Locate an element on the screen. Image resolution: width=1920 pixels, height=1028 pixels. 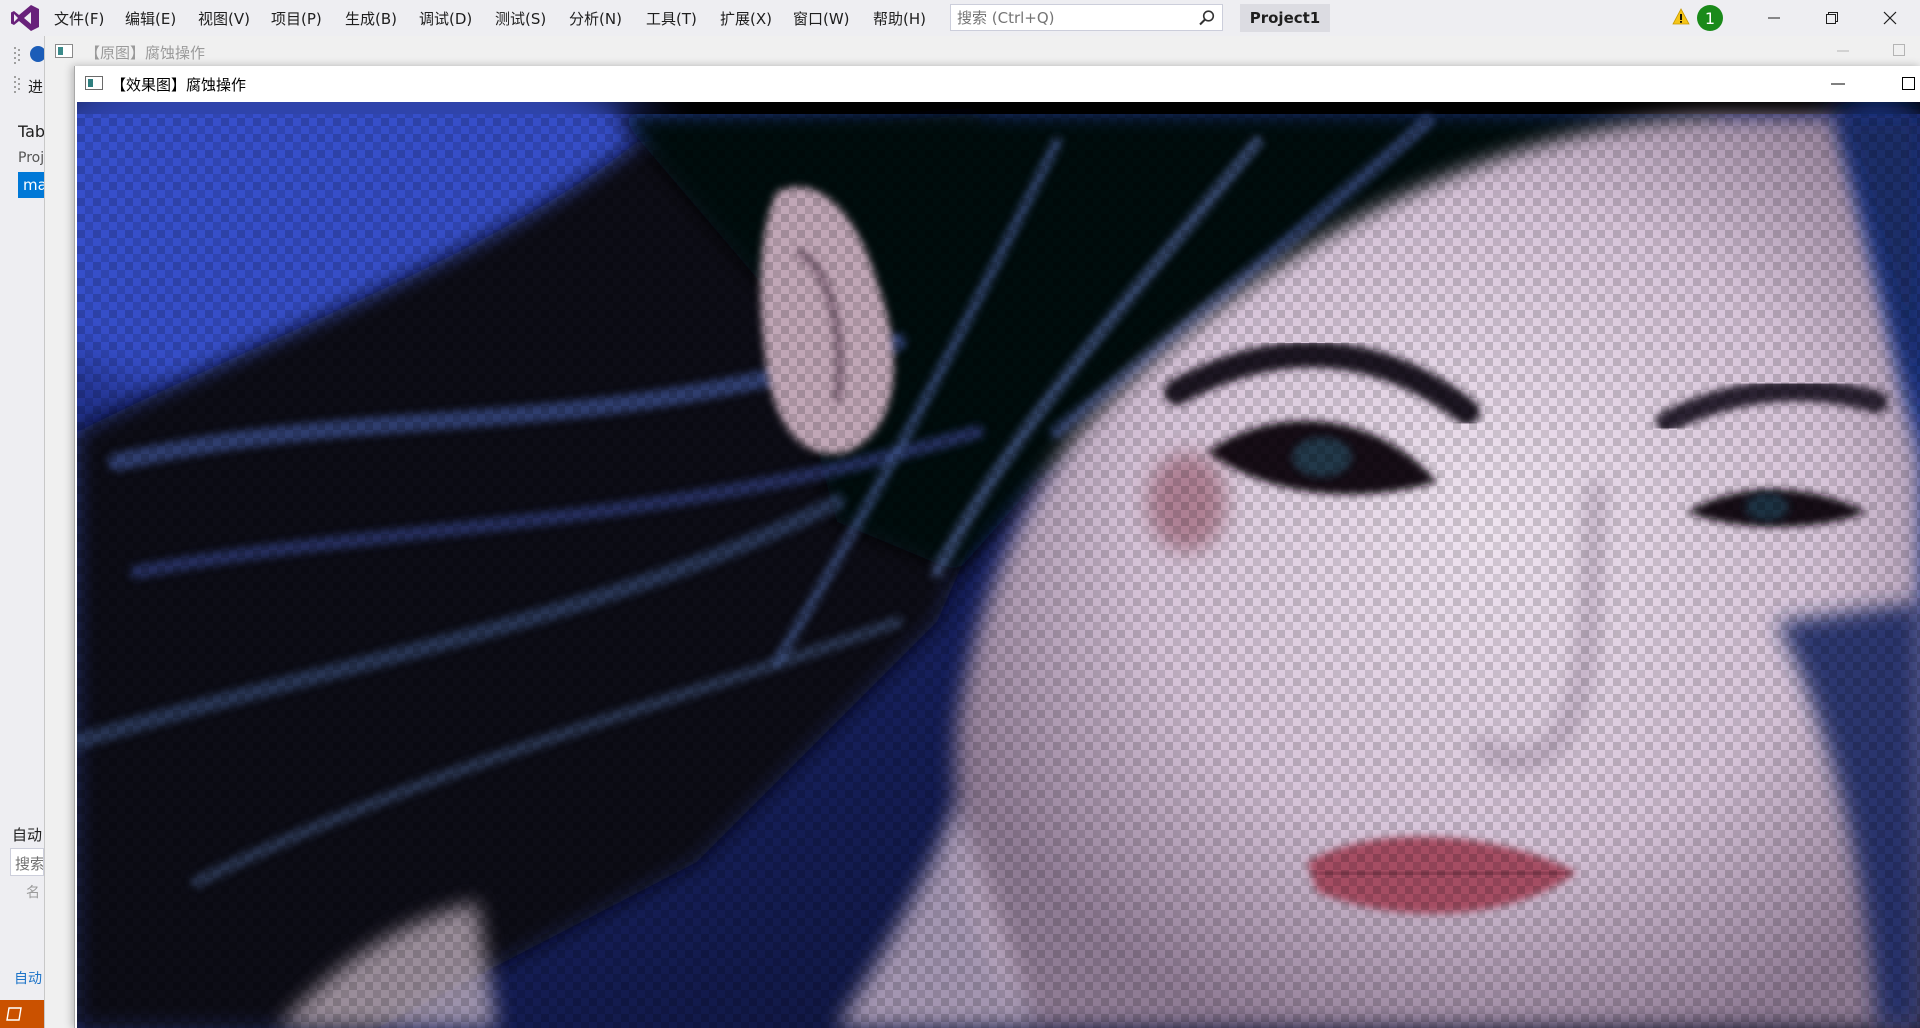
effect-window-controls is located at coordinates (1820, 84).